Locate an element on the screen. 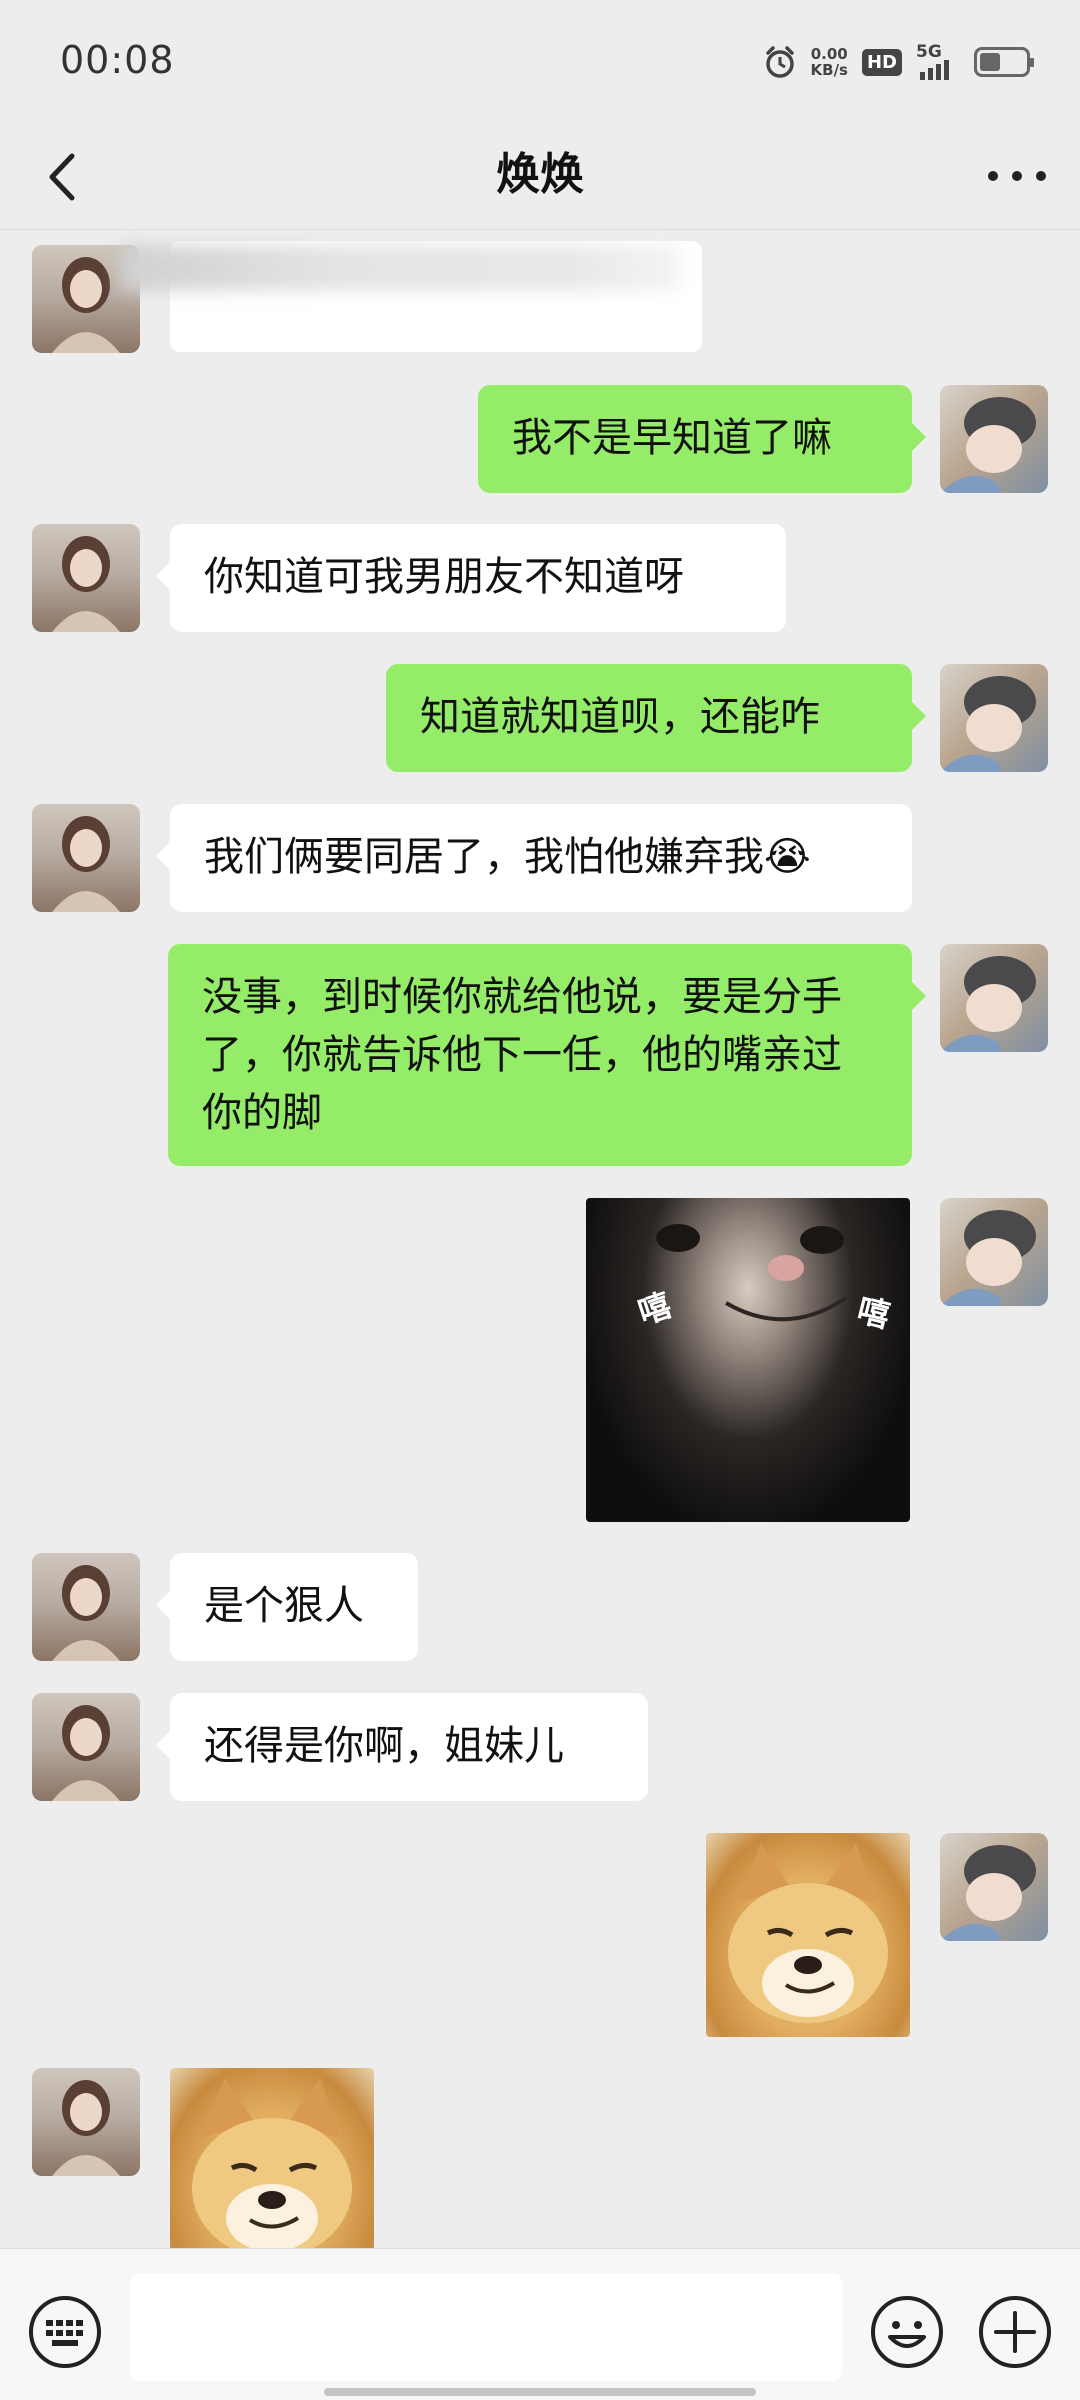  message-bubble: 你知道可我男朋友不知道呀 is located at coordinates (471, 578).